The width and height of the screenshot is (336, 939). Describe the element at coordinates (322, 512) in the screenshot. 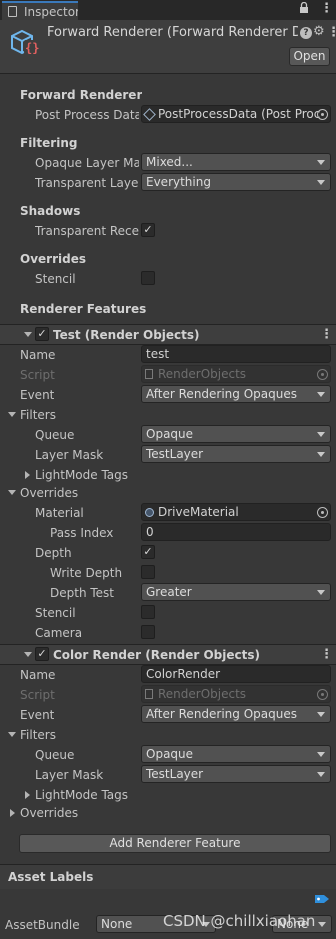

I see `feature1-material-picker-icon` at that location.